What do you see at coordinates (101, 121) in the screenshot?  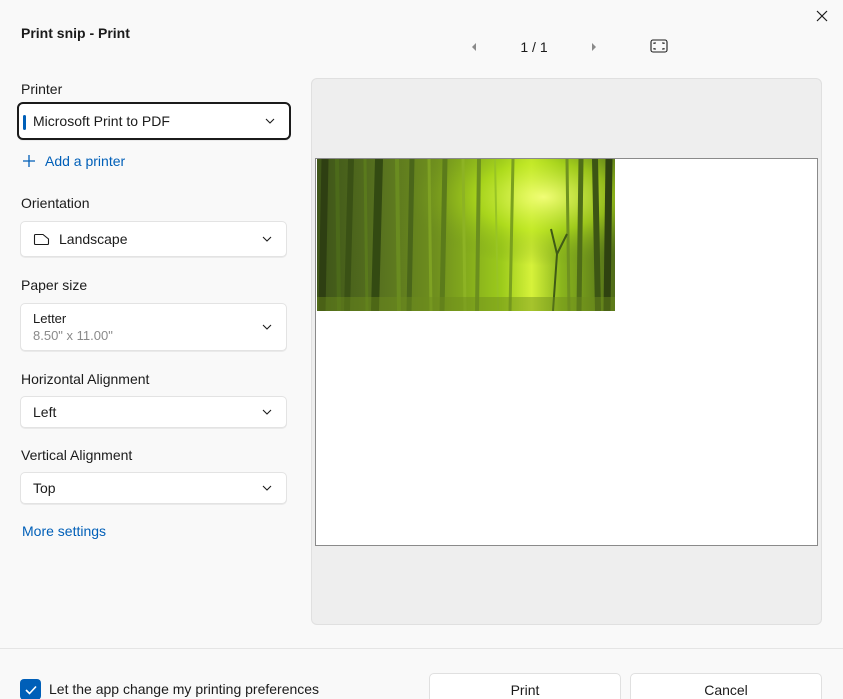 I see `printer-value: Microsoft Print to PDF` at bounding box center [101, 121].